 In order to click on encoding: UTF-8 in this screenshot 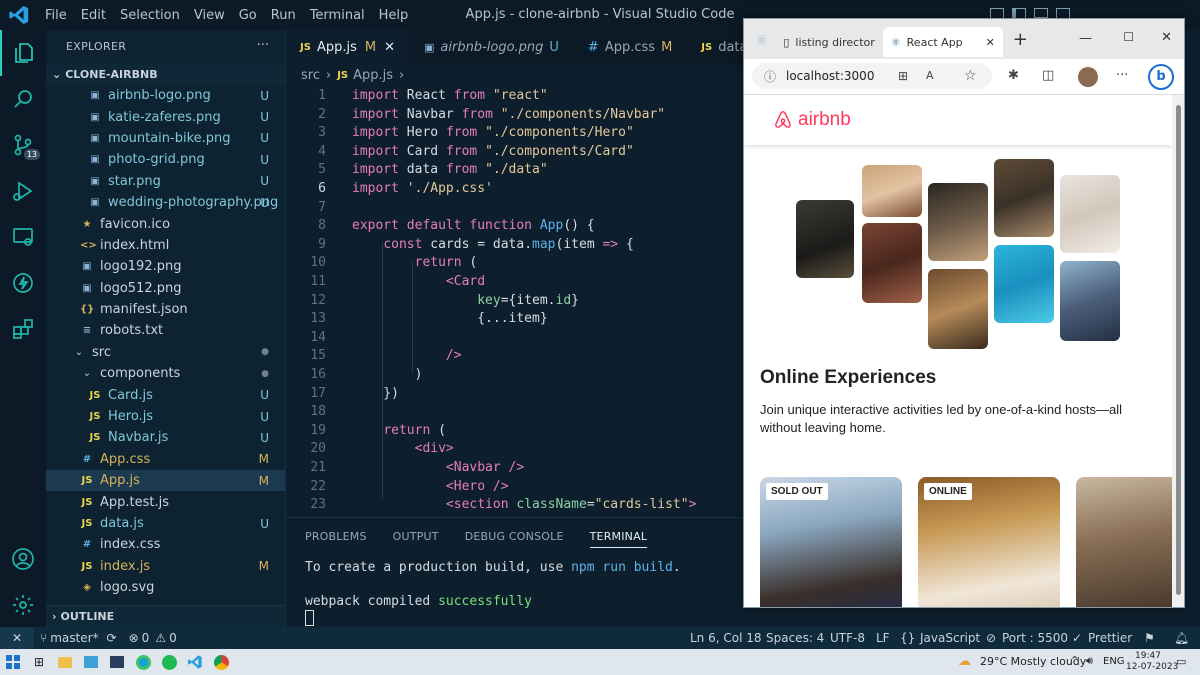, I will do `click(847, 638)`.